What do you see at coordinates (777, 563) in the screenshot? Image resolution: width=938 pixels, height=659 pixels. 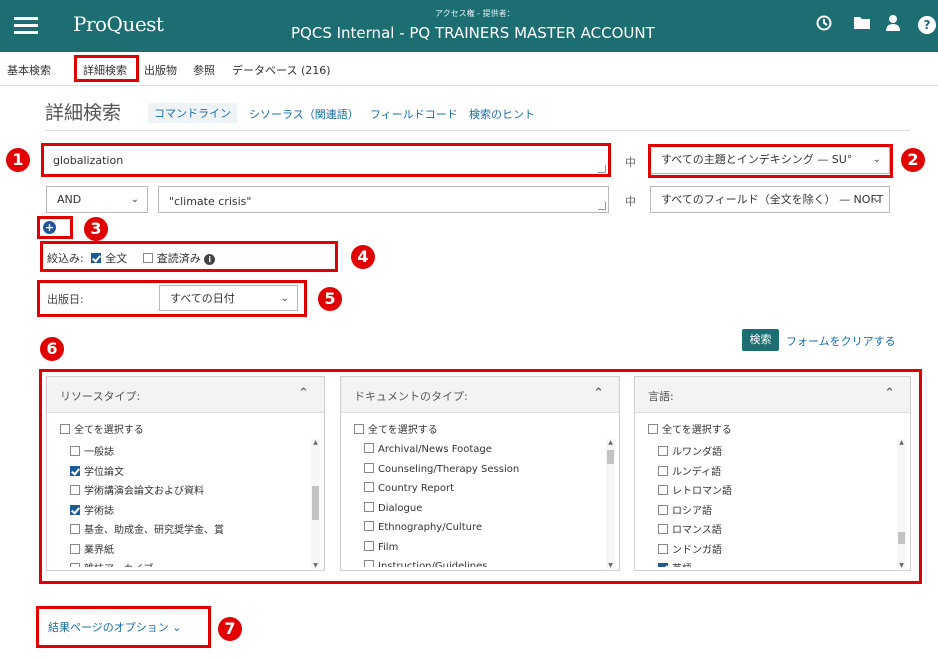 I see `facet-option: 英語` at bounding box center [777, 563].